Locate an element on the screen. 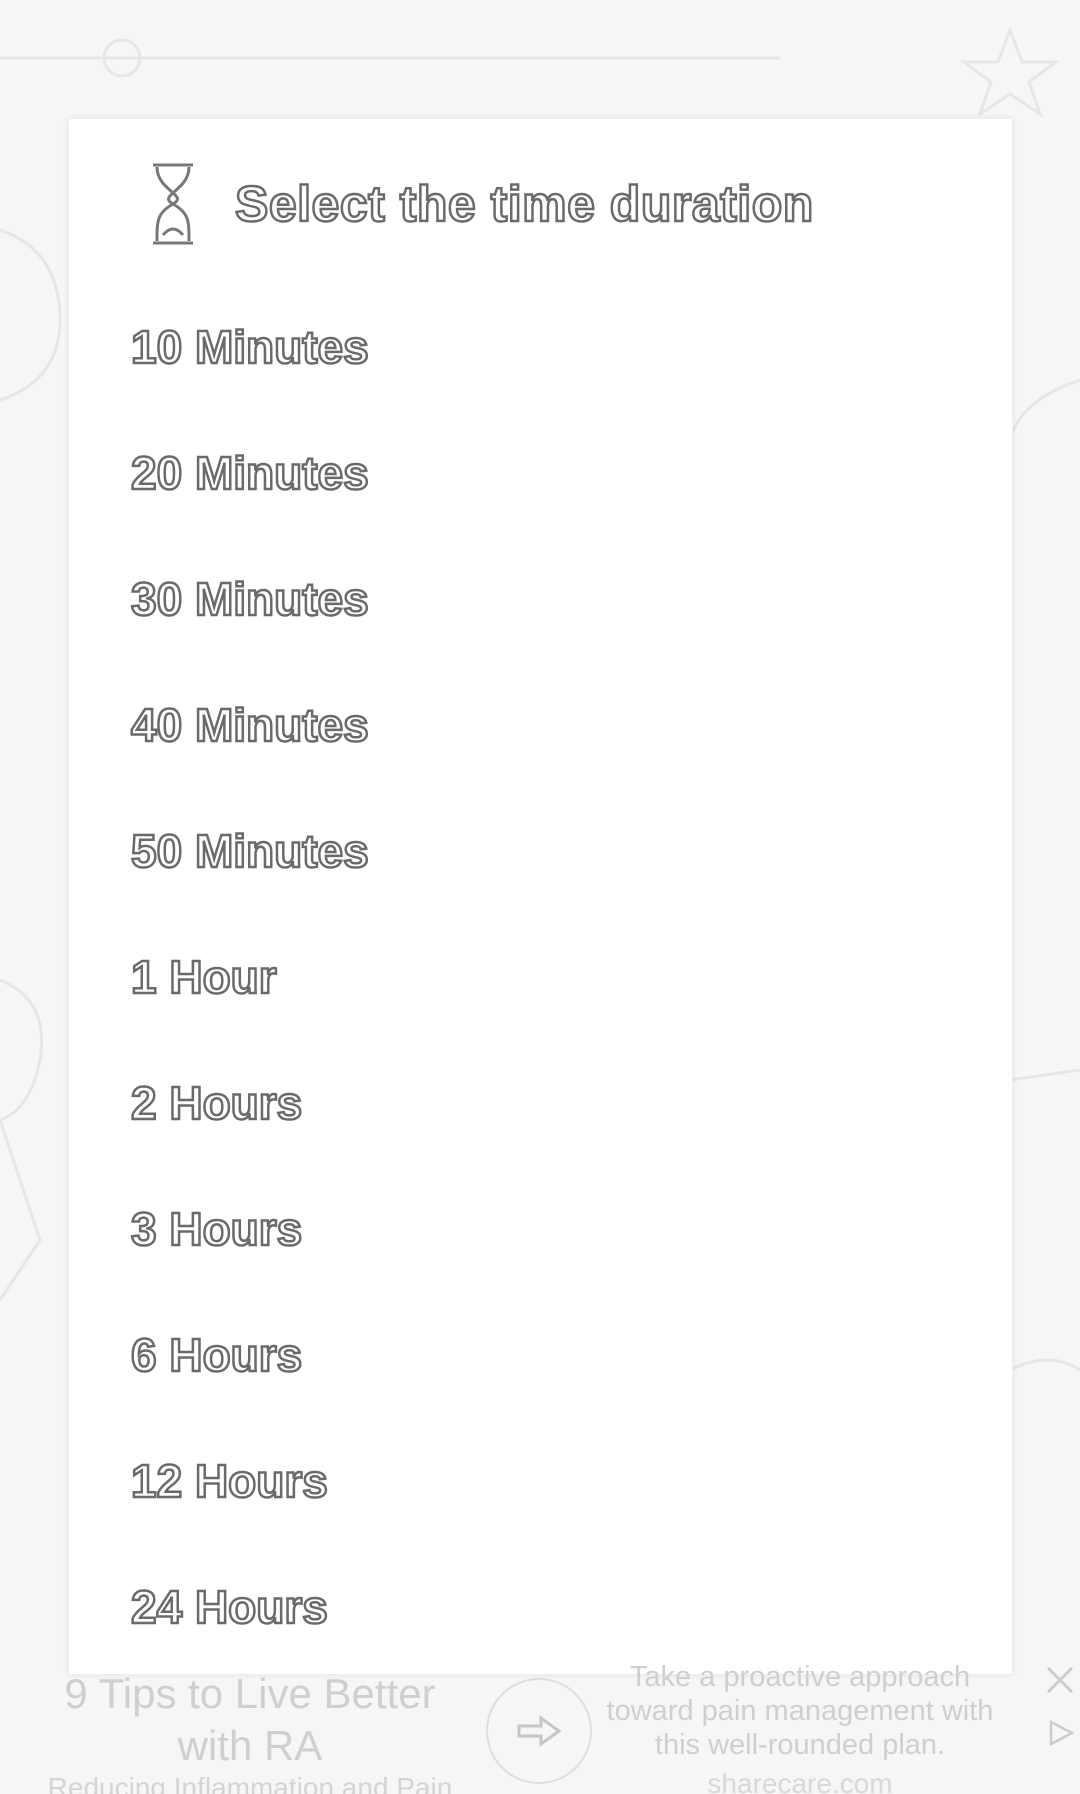 The height and width of the screenshot is (1794, 1080). dialog-title: Select the time duration is located at coordinates (524, 204).